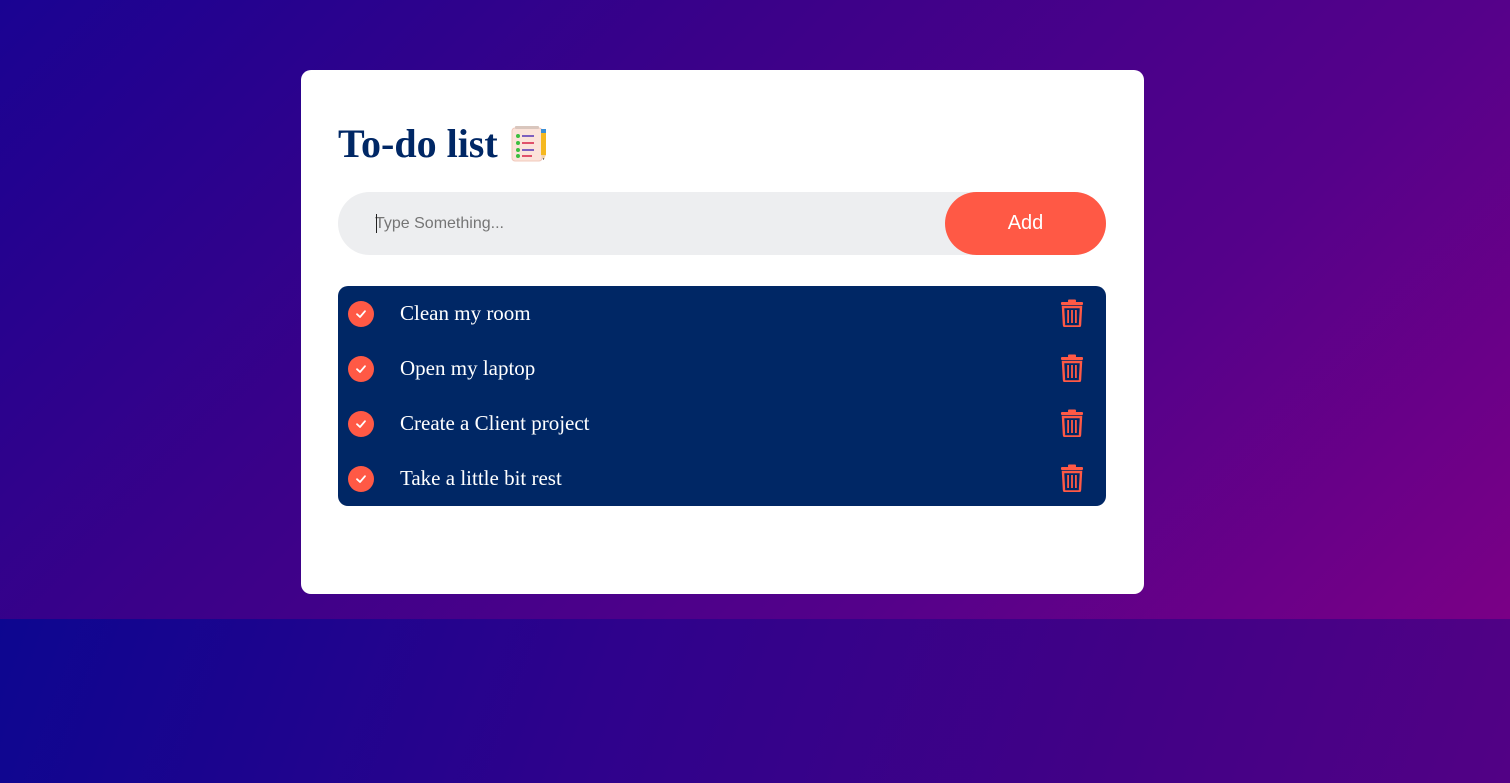  What do you see at coordinates (722, 368) in the screenshot?
I see `list-item: Open my laptop` at bounding box center [722, 368].